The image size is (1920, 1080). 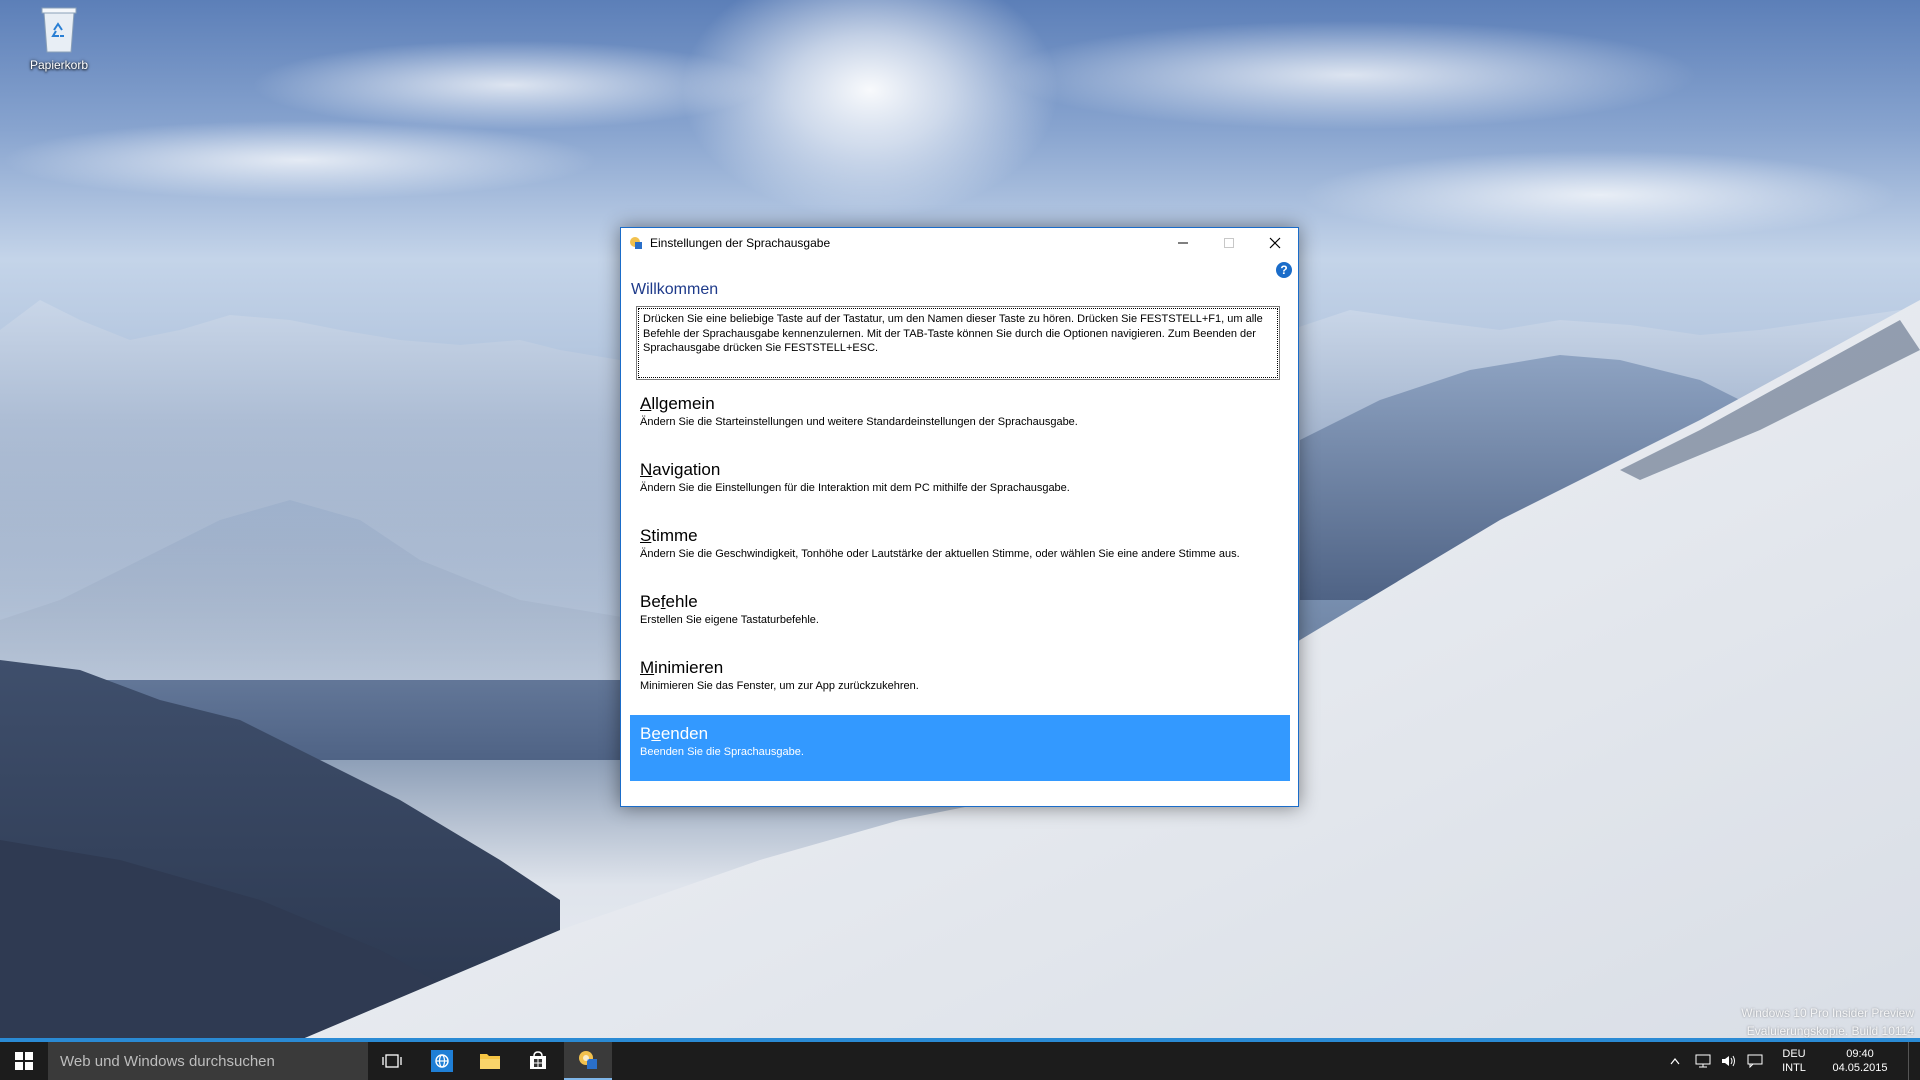 I want to click on start-button, so click(x=24, y=1061).